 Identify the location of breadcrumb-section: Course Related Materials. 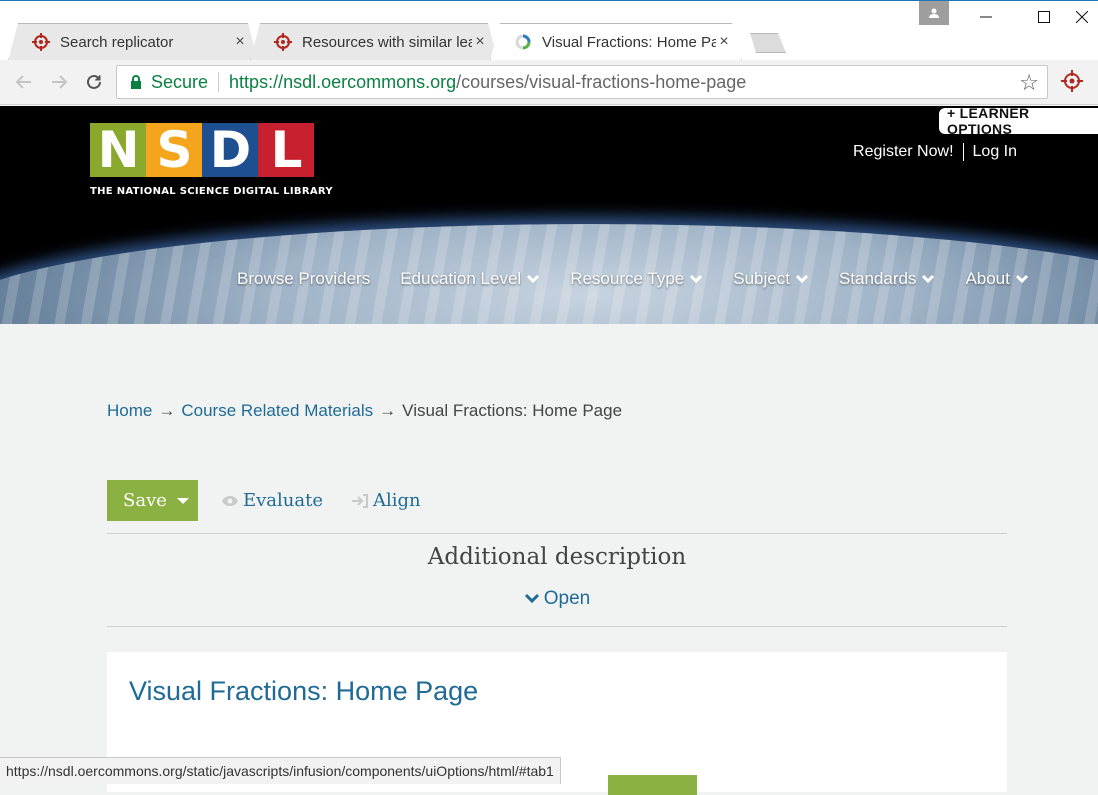
(277, 411).